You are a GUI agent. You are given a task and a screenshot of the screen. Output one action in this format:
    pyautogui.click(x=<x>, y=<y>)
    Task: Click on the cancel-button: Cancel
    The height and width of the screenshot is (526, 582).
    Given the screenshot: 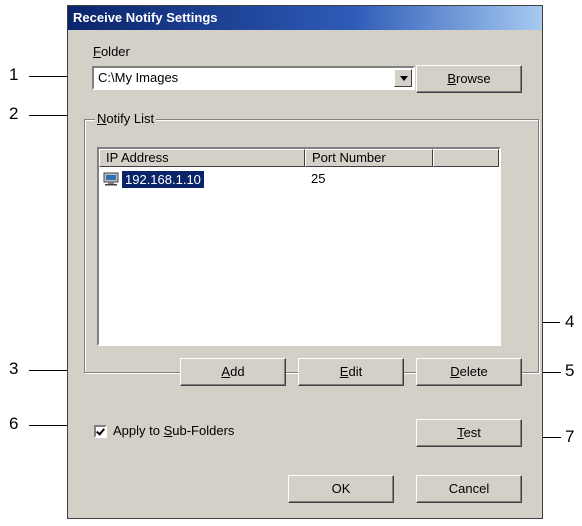 What is the action you would take?
    pyautogui.click(x=469, y=489)
    